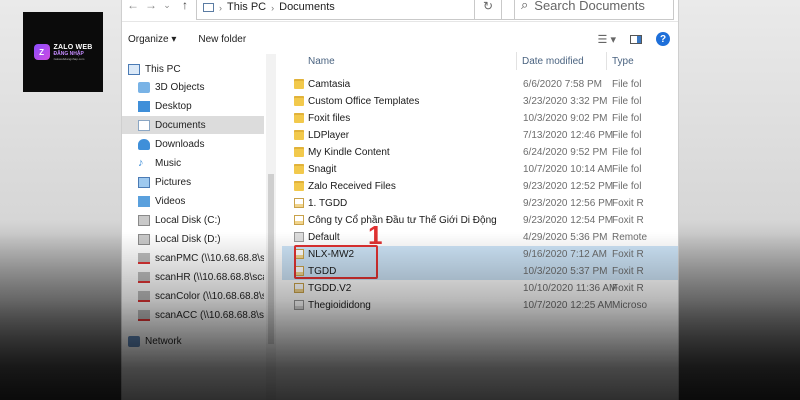 Image resolution: width=800 pixels, height=400 pixels. Describe the element at coordinates (193, 163) in the screenshot. I see `sidebar-item: ♪ Music` at that location.